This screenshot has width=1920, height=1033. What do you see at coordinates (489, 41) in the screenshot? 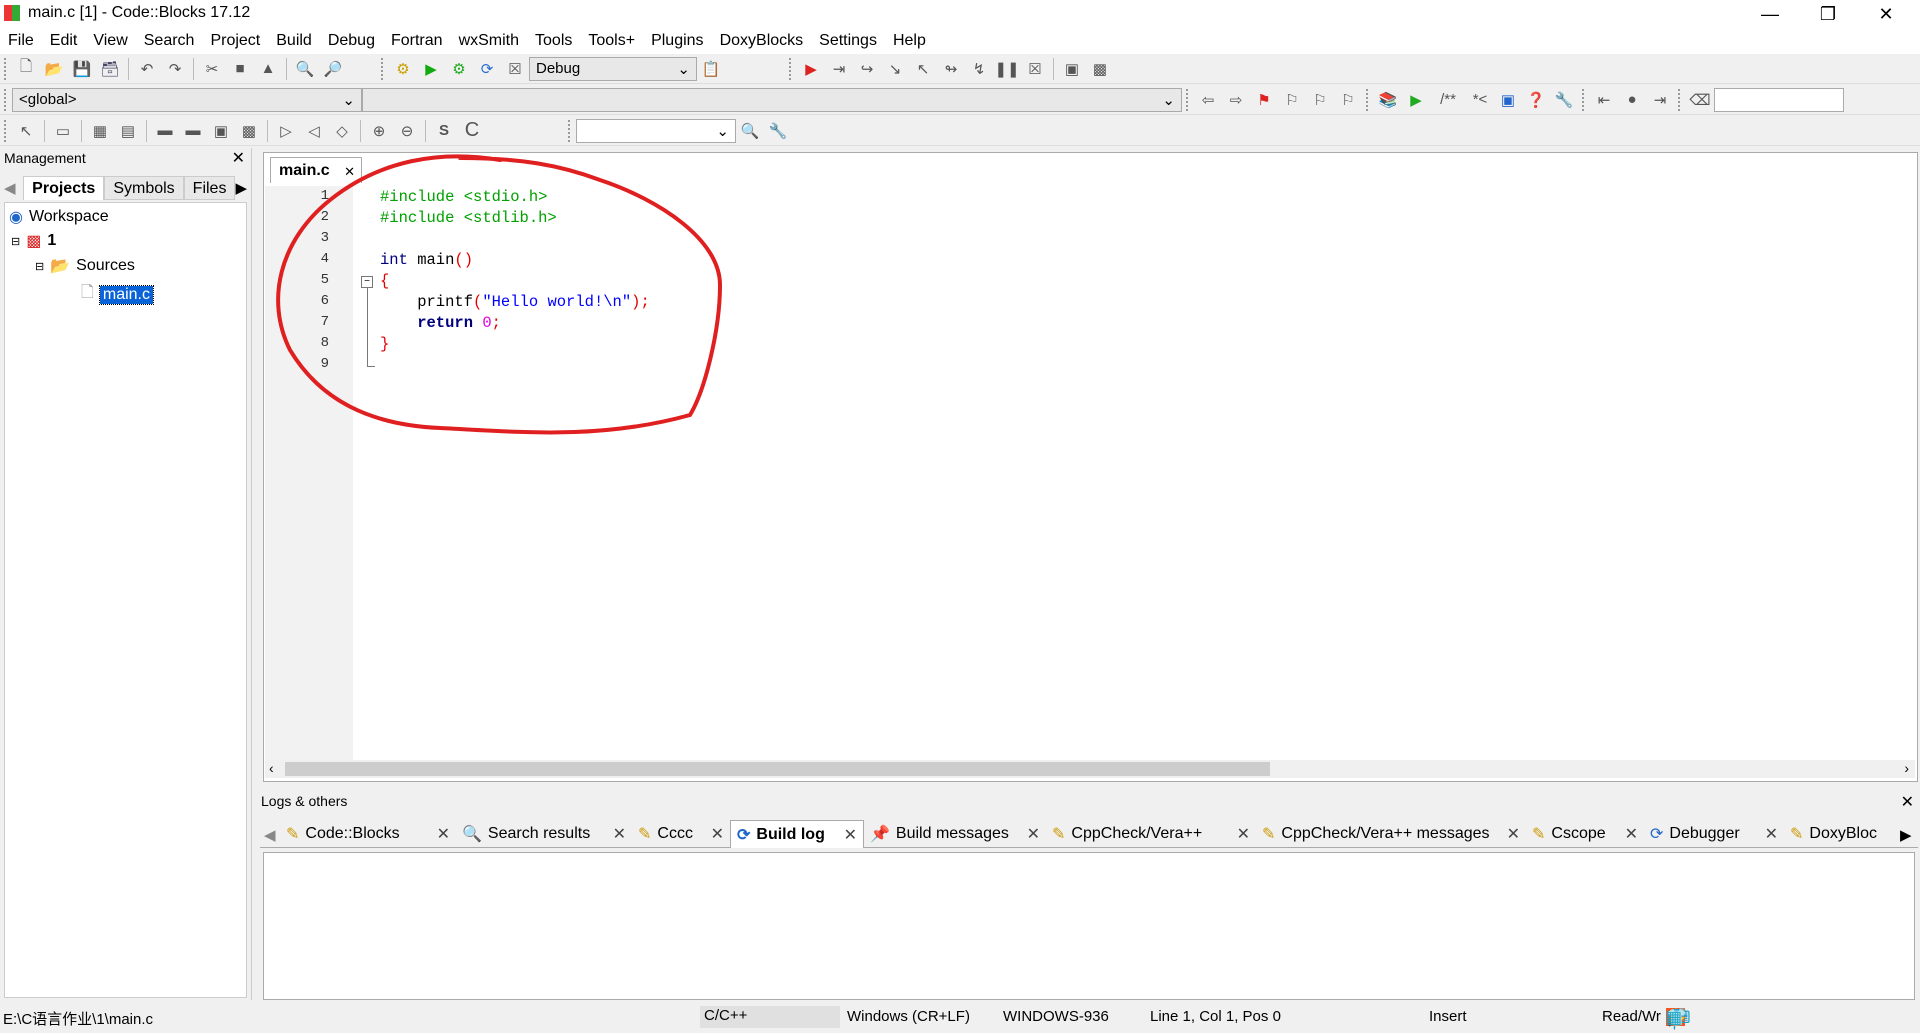
I see `menu-wxsmith: wxSmith` at bounding box center [489, 41].